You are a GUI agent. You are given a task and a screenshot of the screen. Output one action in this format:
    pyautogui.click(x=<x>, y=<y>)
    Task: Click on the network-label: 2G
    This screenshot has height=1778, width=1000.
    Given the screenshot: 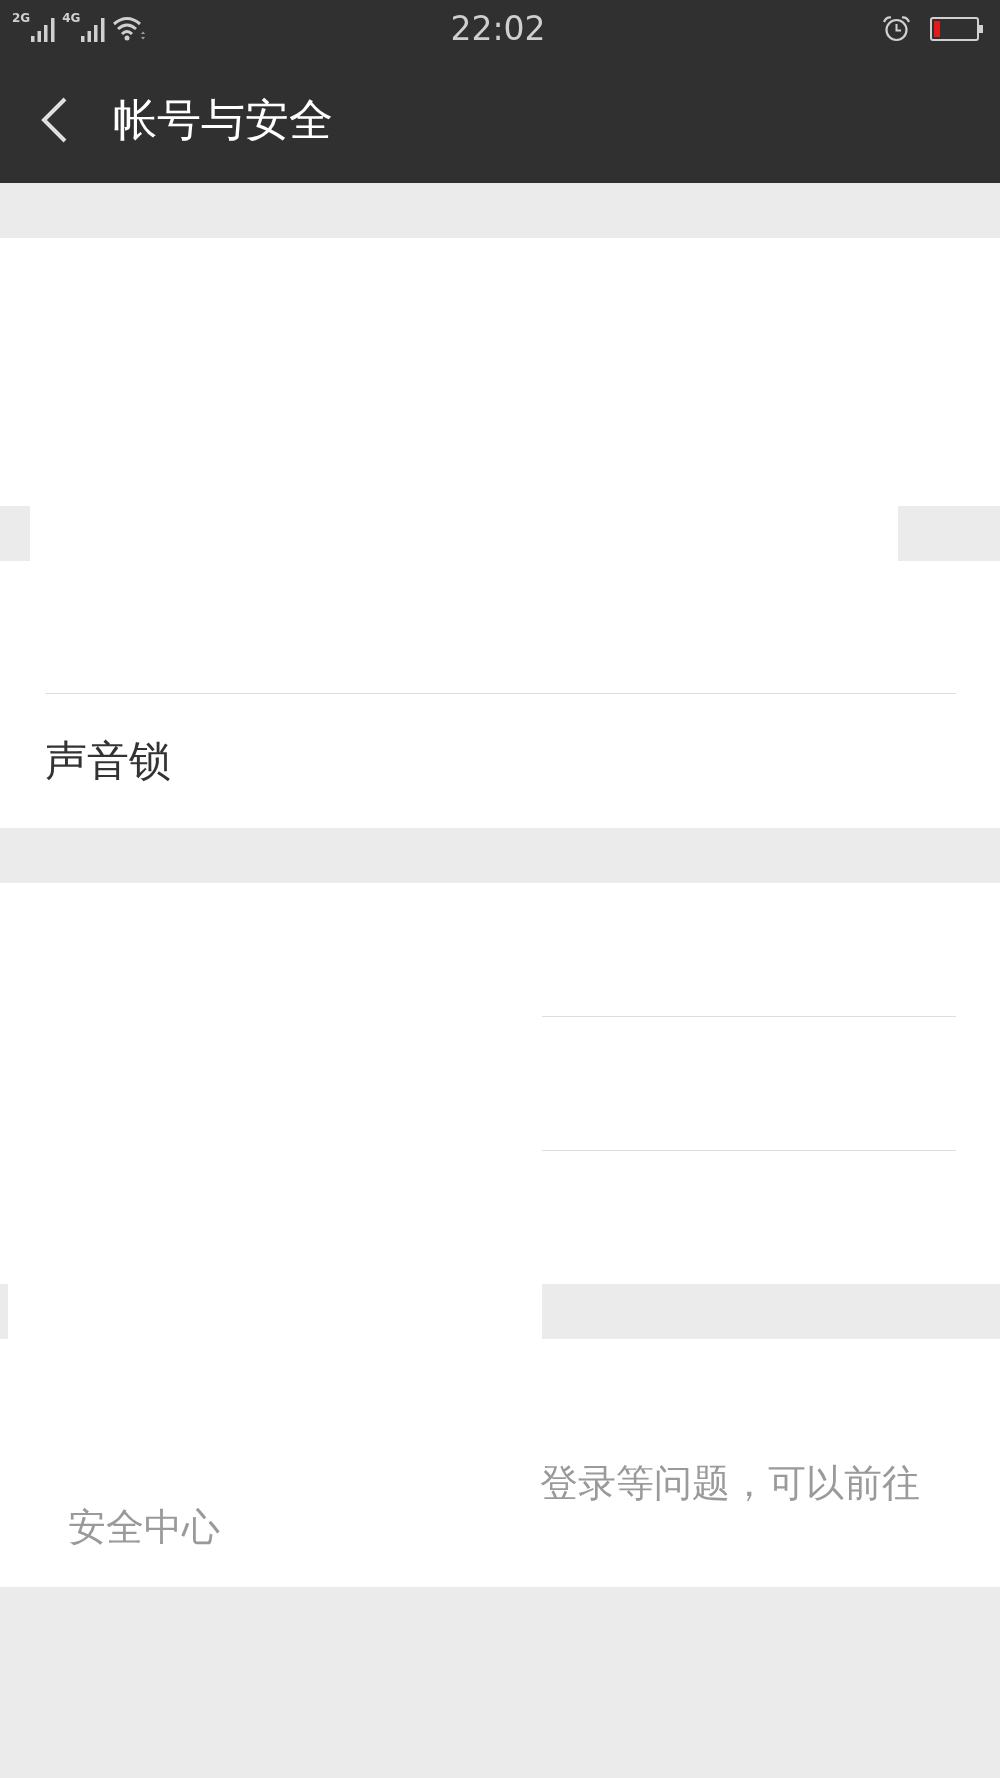 What is the action you would take?
    pyautogui.click(x=21, y=18)
    